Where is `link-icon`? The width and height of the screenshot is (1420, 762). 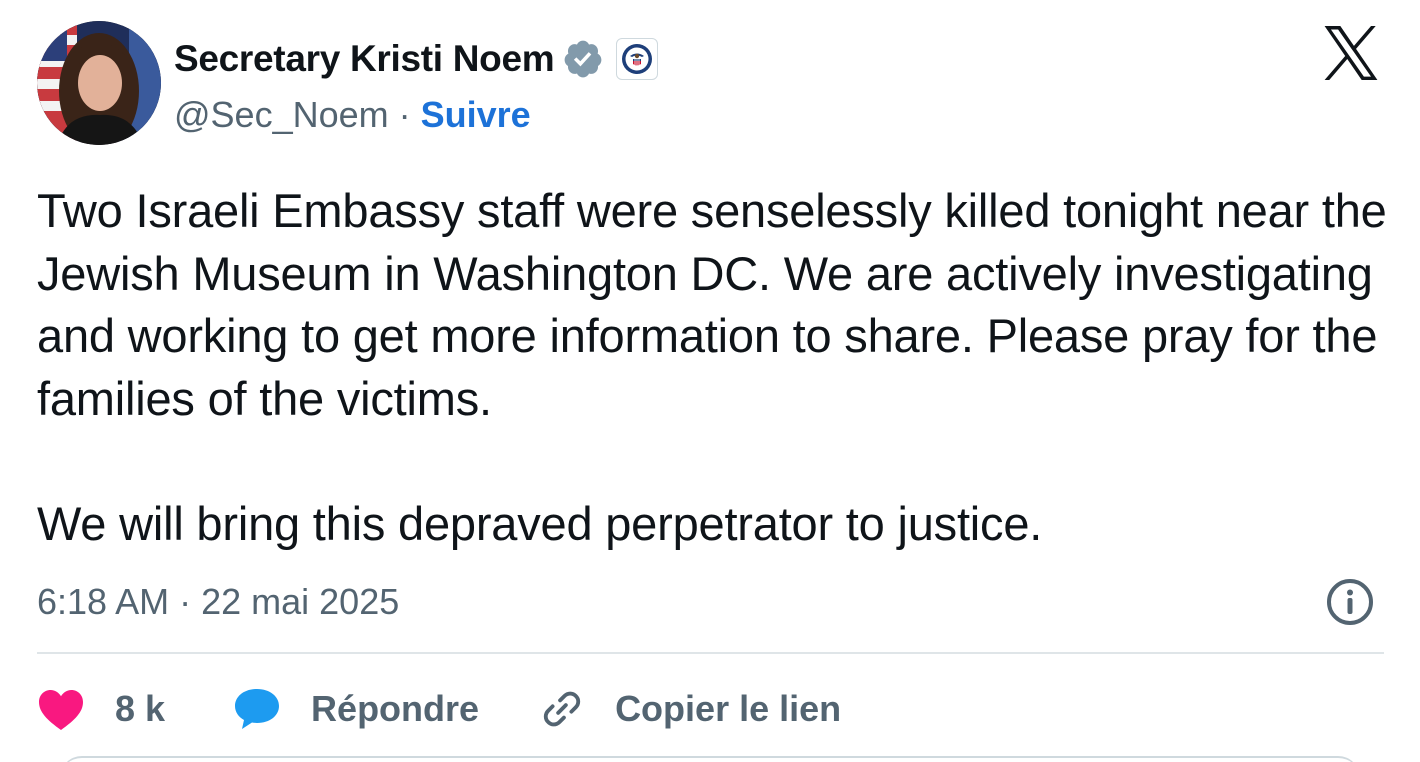
link-icon is located at coordinates (562, 709).